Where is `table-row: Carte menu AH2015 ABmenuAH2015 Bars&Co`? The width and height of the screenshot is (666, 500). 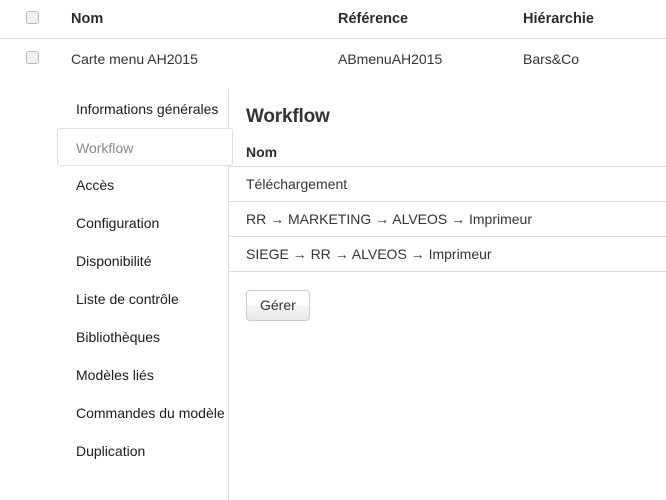 table-row: Carte menu AH2015 ABmenuAH2015 Bars&Co is located at coordinates (333, 58).